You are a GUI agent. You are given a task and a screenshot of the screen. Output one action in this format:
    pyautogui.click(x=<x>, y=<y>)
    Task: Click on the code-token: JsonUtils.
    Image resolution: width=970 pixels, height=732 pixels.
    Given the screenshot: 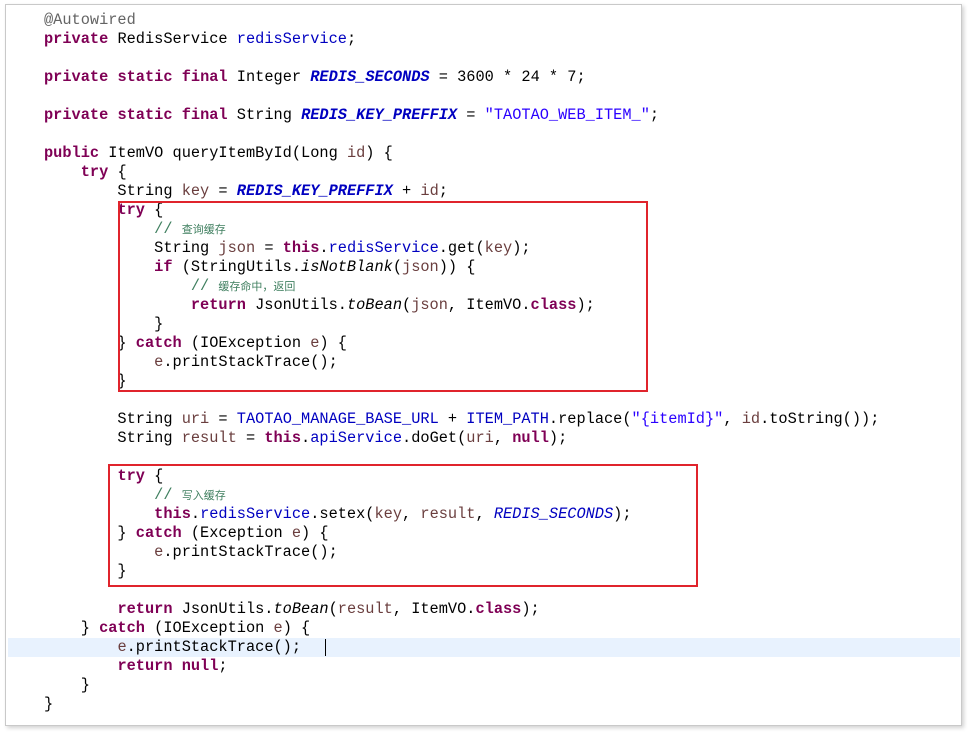 What is the action you would take?
    pyautogui.click(x=223, y=609)
    